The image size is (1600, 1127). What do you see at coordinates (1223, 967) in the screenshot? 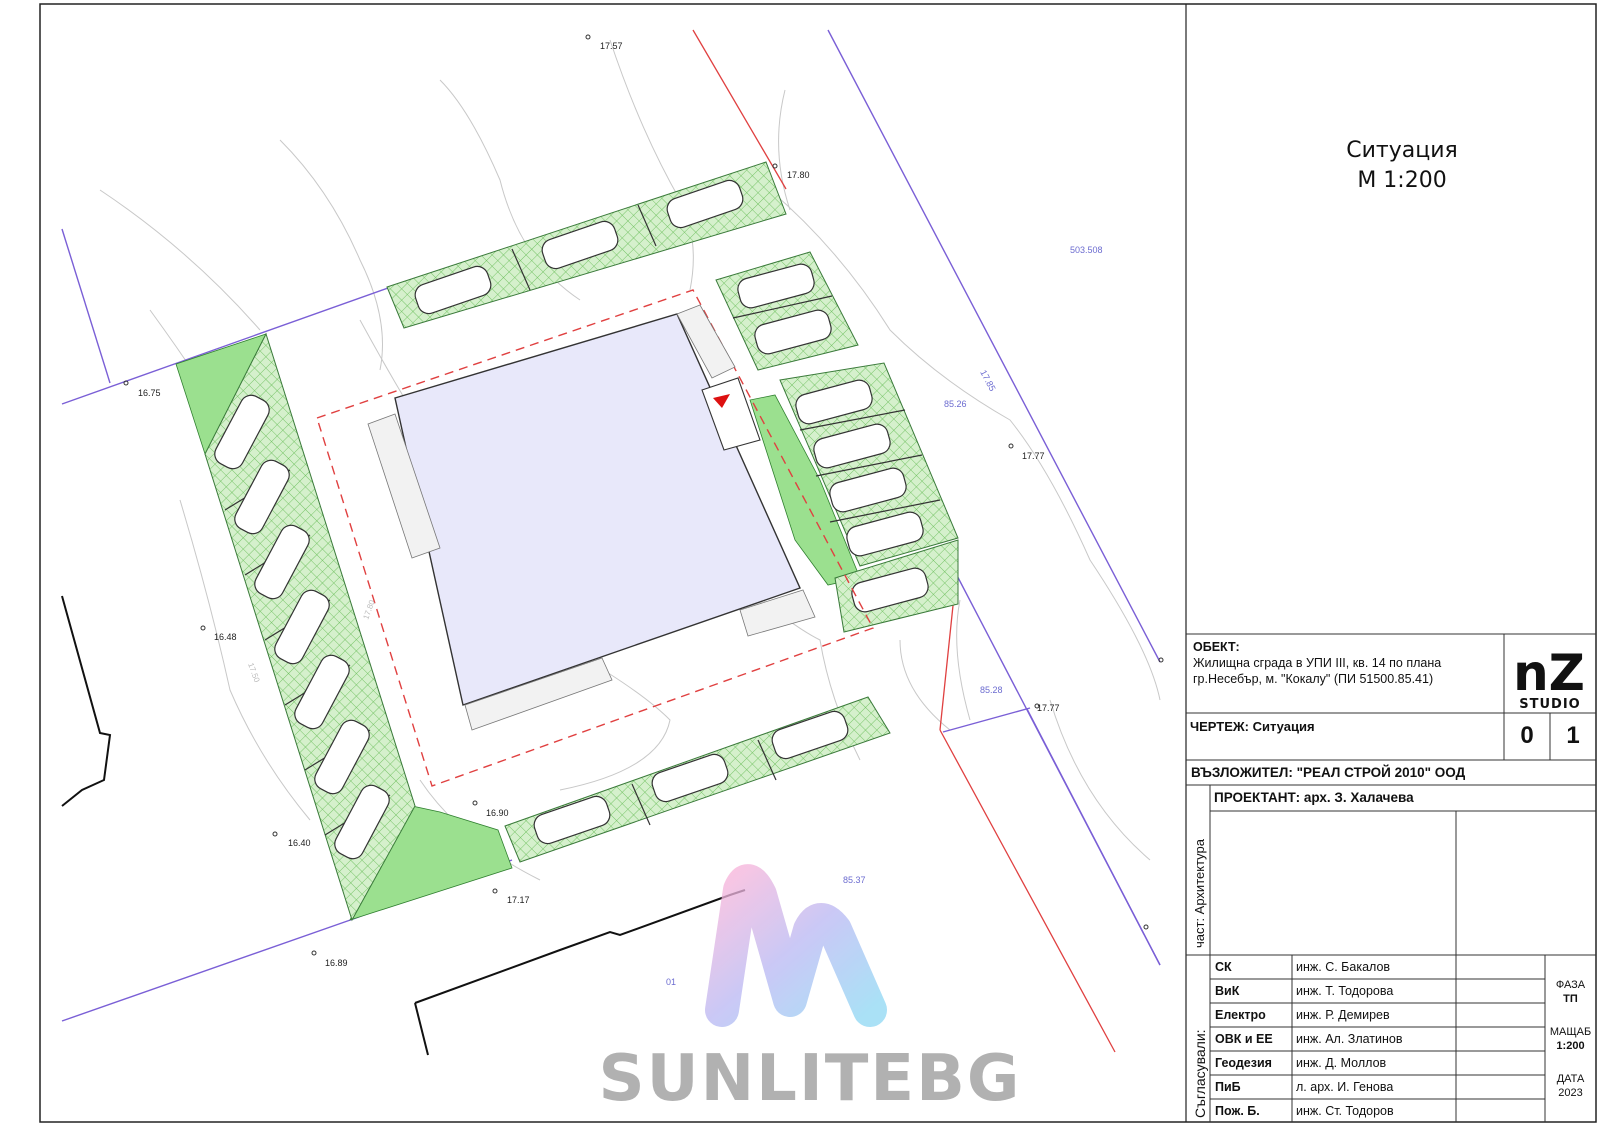
I see `approval-role: СК` at bounding box center [1223, 967].